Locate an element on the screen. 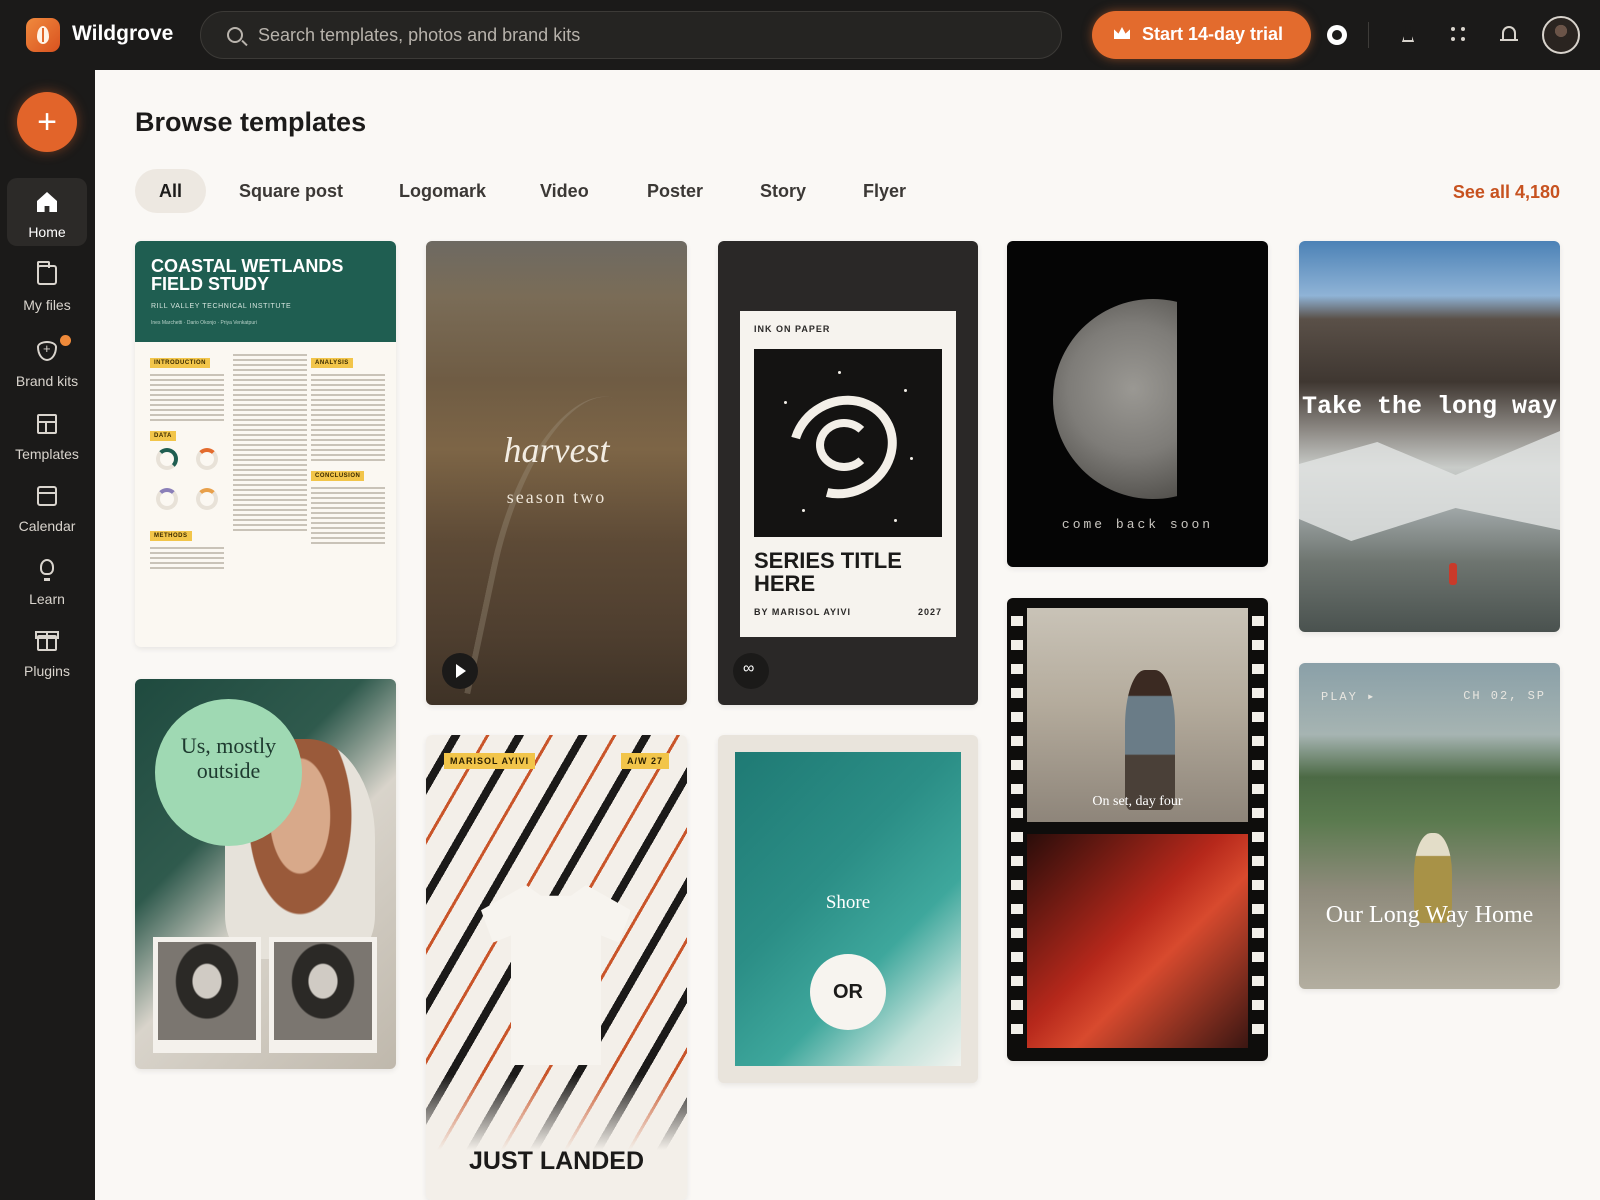 This screenshot has width=1600, height=1200. template-card-our-long-way-home: PLAY ▸ CH 02, SP Our Long Way Home is located at coordinates (1429, 826).